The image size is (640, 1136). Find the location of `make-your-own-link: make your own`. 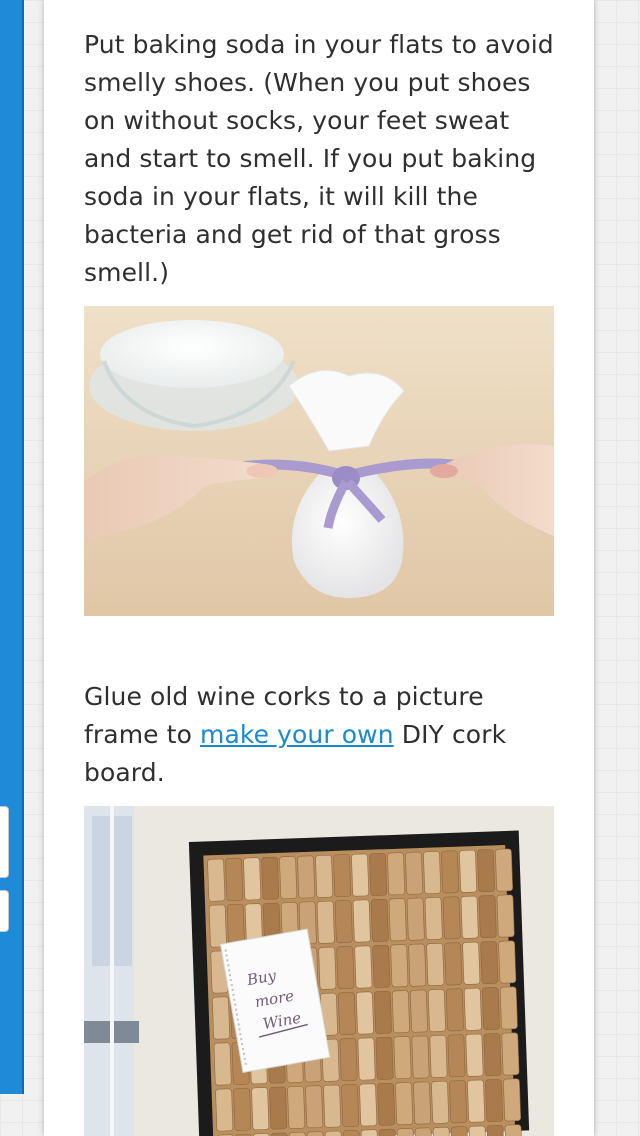

make-your-own-link: make your own is located at coordinates (297, 734).